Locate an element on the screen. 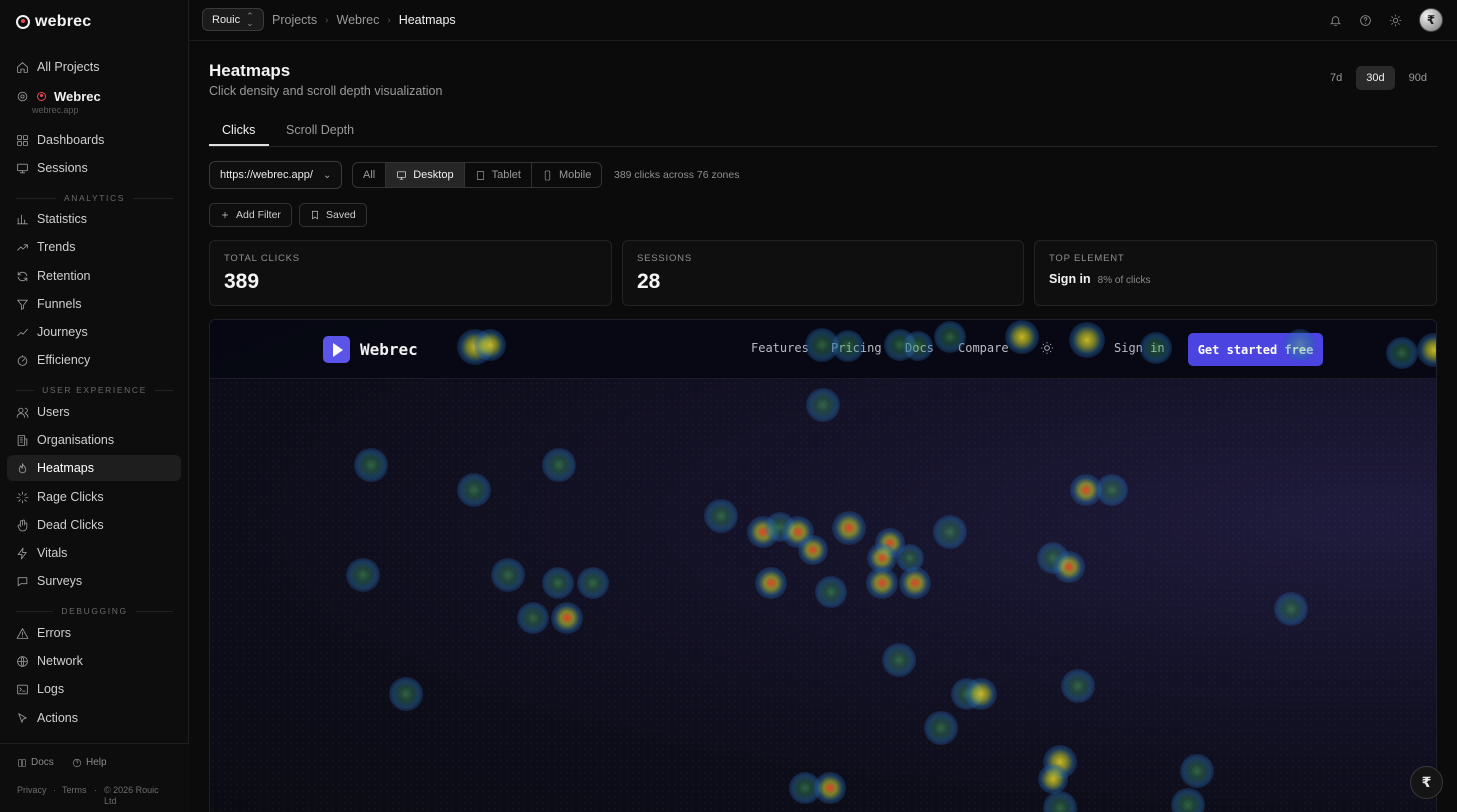 The width and height of the screenshot is (1457, 812). date-range-selector: 7d 30d 90d is located at coordinates (1378, 78).